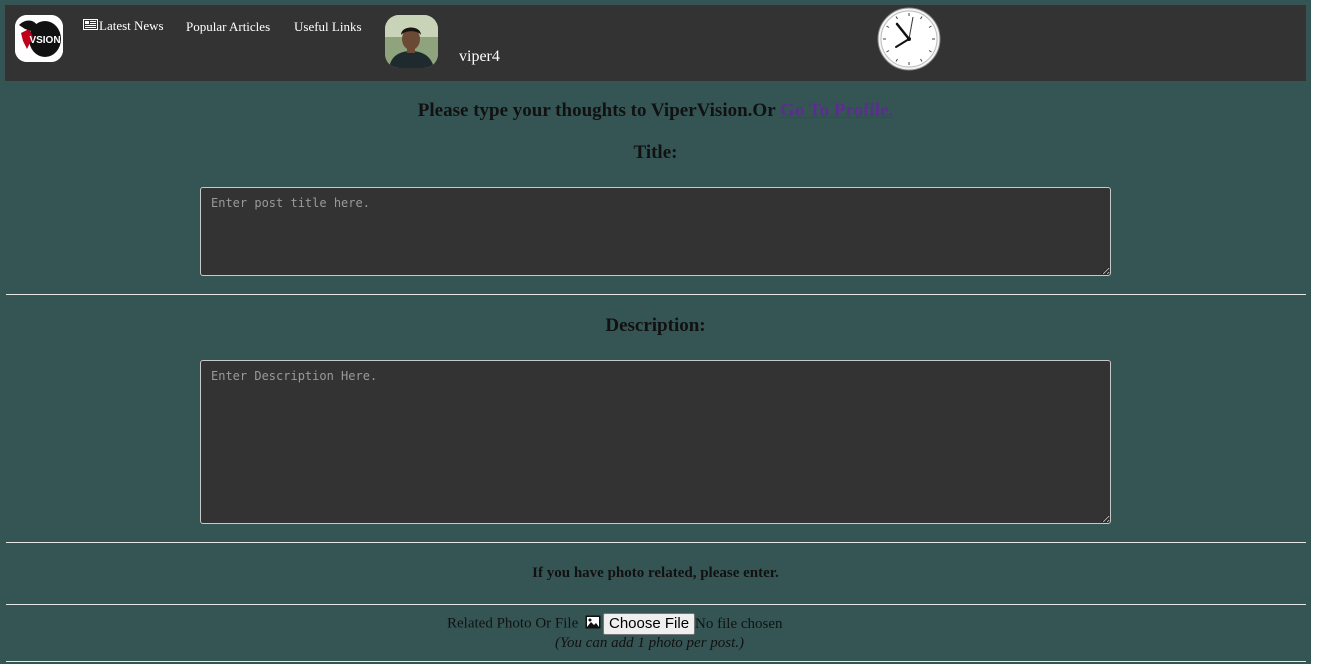  Describe the element at coordinates (655, 231) in the screenshot. I see `post-title-textarea` at that location.